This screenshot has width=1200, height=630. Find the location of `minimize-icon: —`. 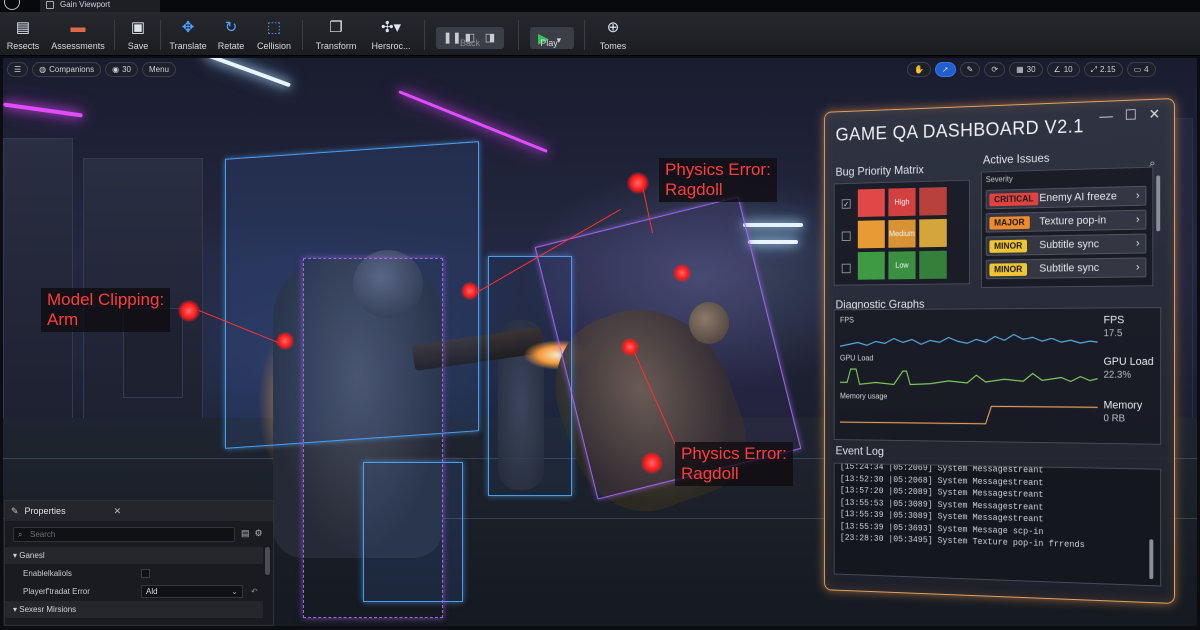

minimize-icon: — is located at coordinates (1106, 115).